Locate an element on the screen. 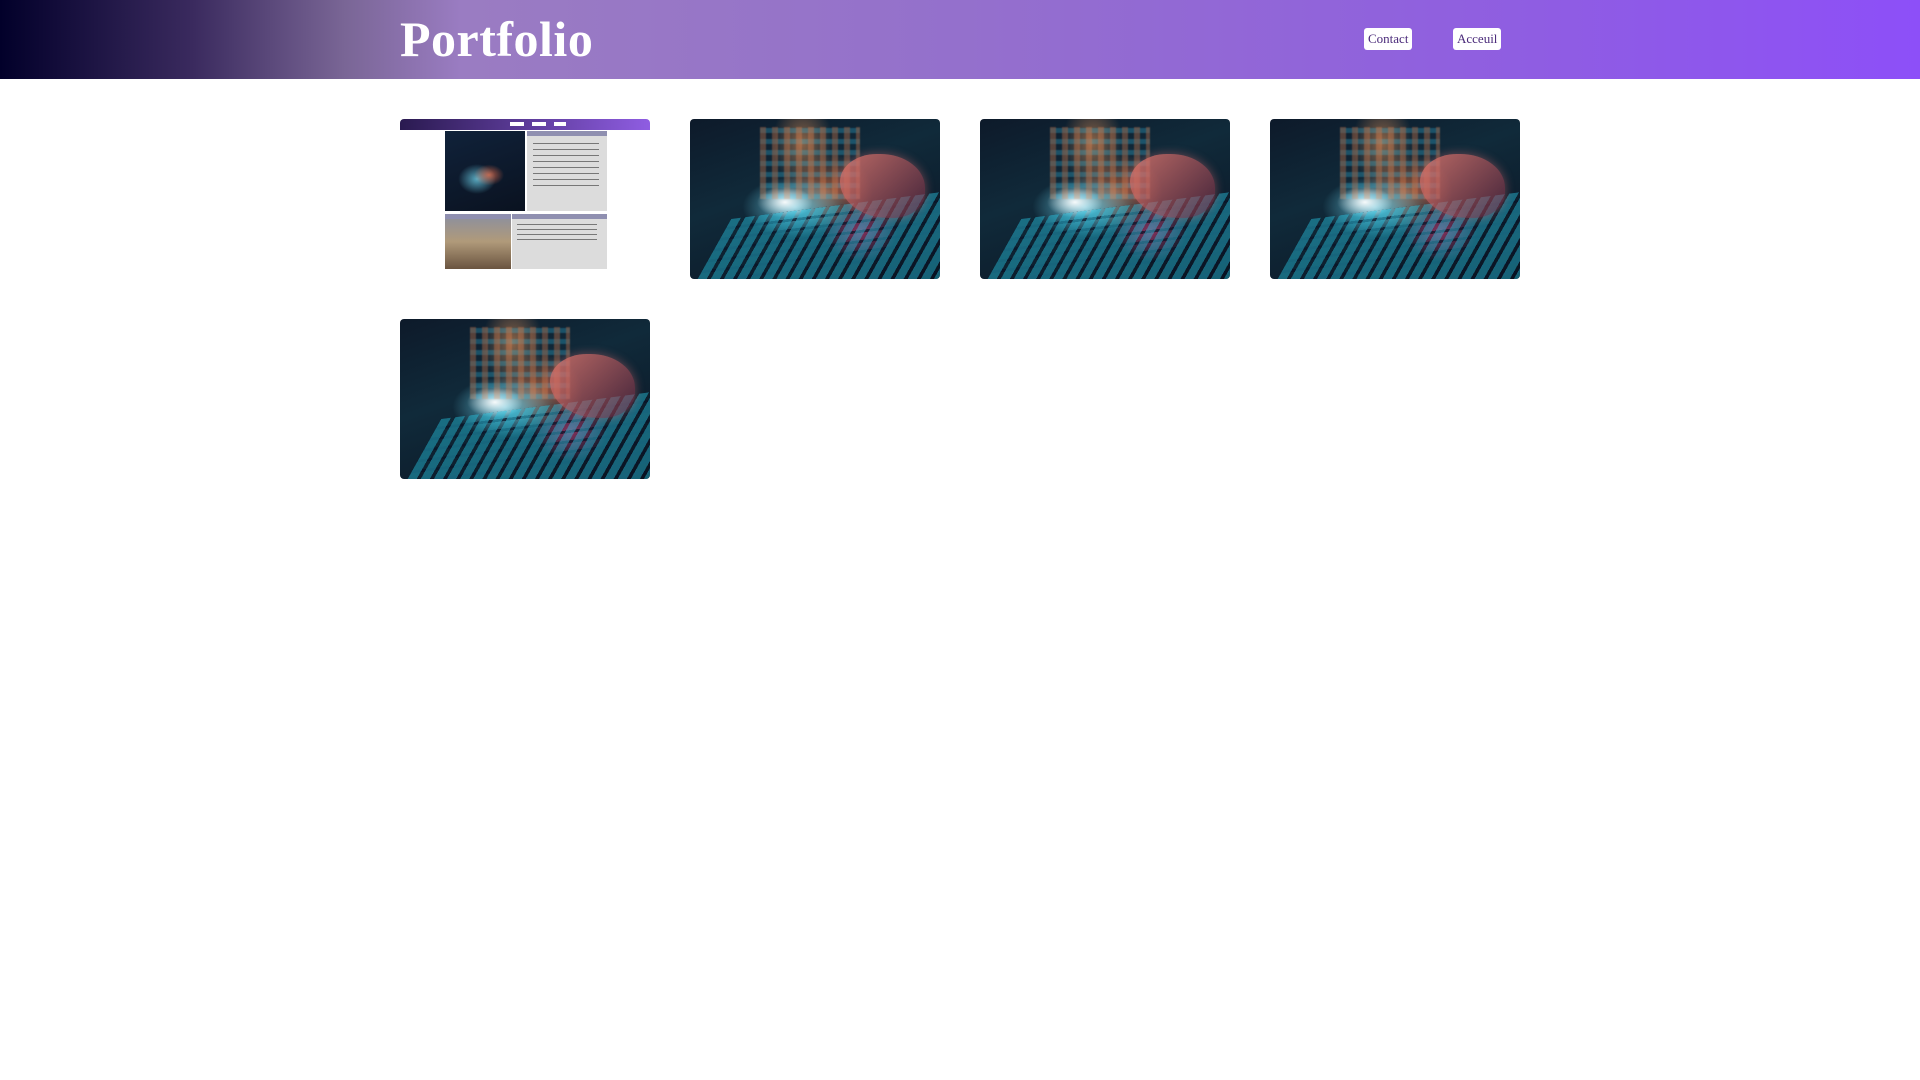 The width and height of the screenshot is (1920, 1080). preview-monument-image is located at coordinates (478, 241).